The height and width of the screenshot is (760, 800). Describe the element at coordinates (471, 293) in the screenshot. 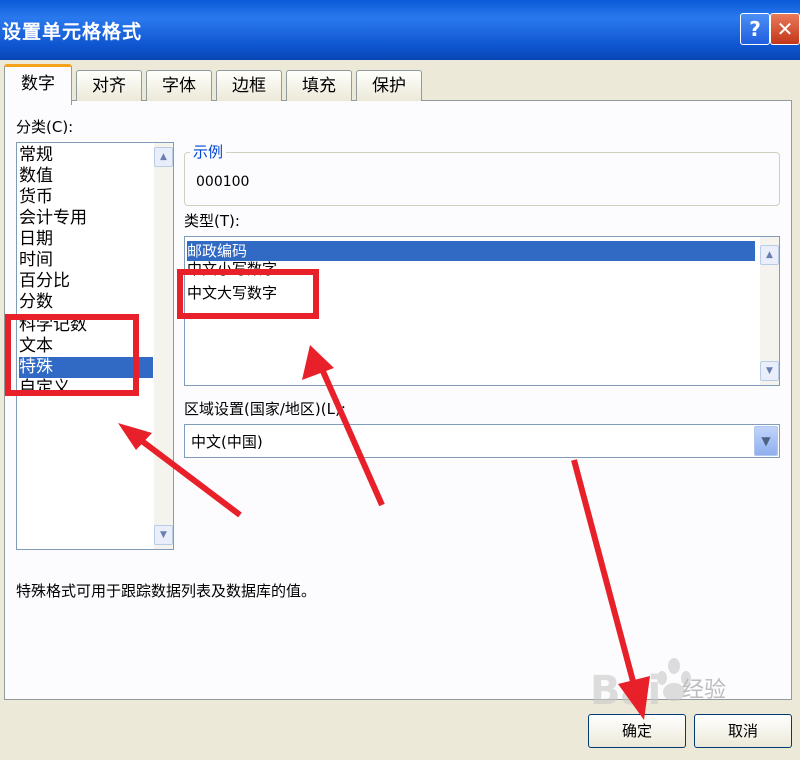

I see `type-item-chinese-uppercase: 中文大写数字` at that location.